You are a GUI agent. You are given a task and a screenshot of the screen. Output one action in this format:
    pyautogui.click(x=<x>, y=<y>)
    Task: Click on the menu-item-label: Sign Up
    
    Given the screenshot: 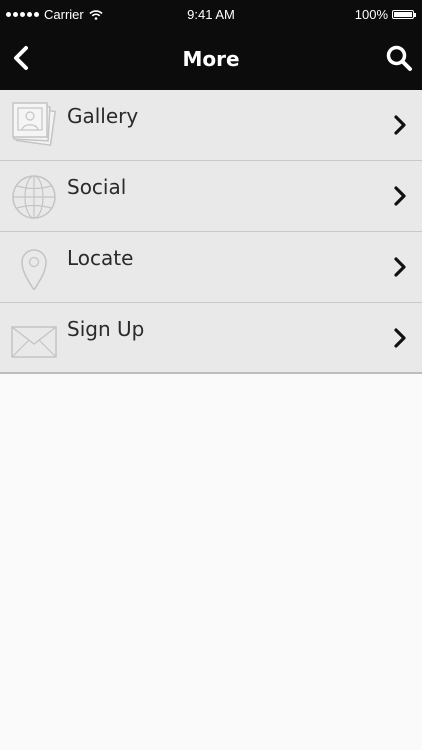 What is the action you would take?
    pyautogui.click(x=106, y=329)
    